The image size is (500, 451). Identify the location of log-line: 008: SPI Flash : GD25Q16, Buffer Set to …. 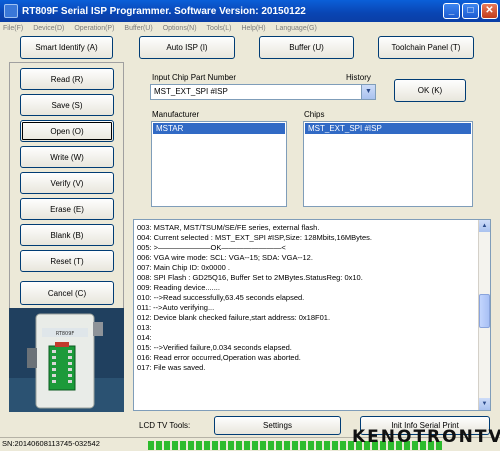
(250, 277).